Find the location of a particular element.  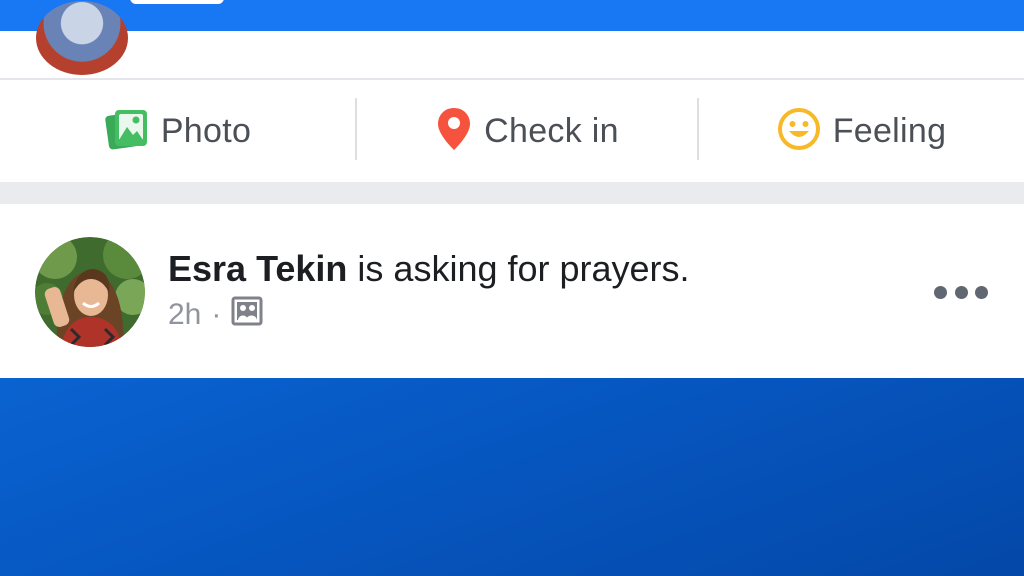

photo-album-icon is located at coordinates (247, 315).